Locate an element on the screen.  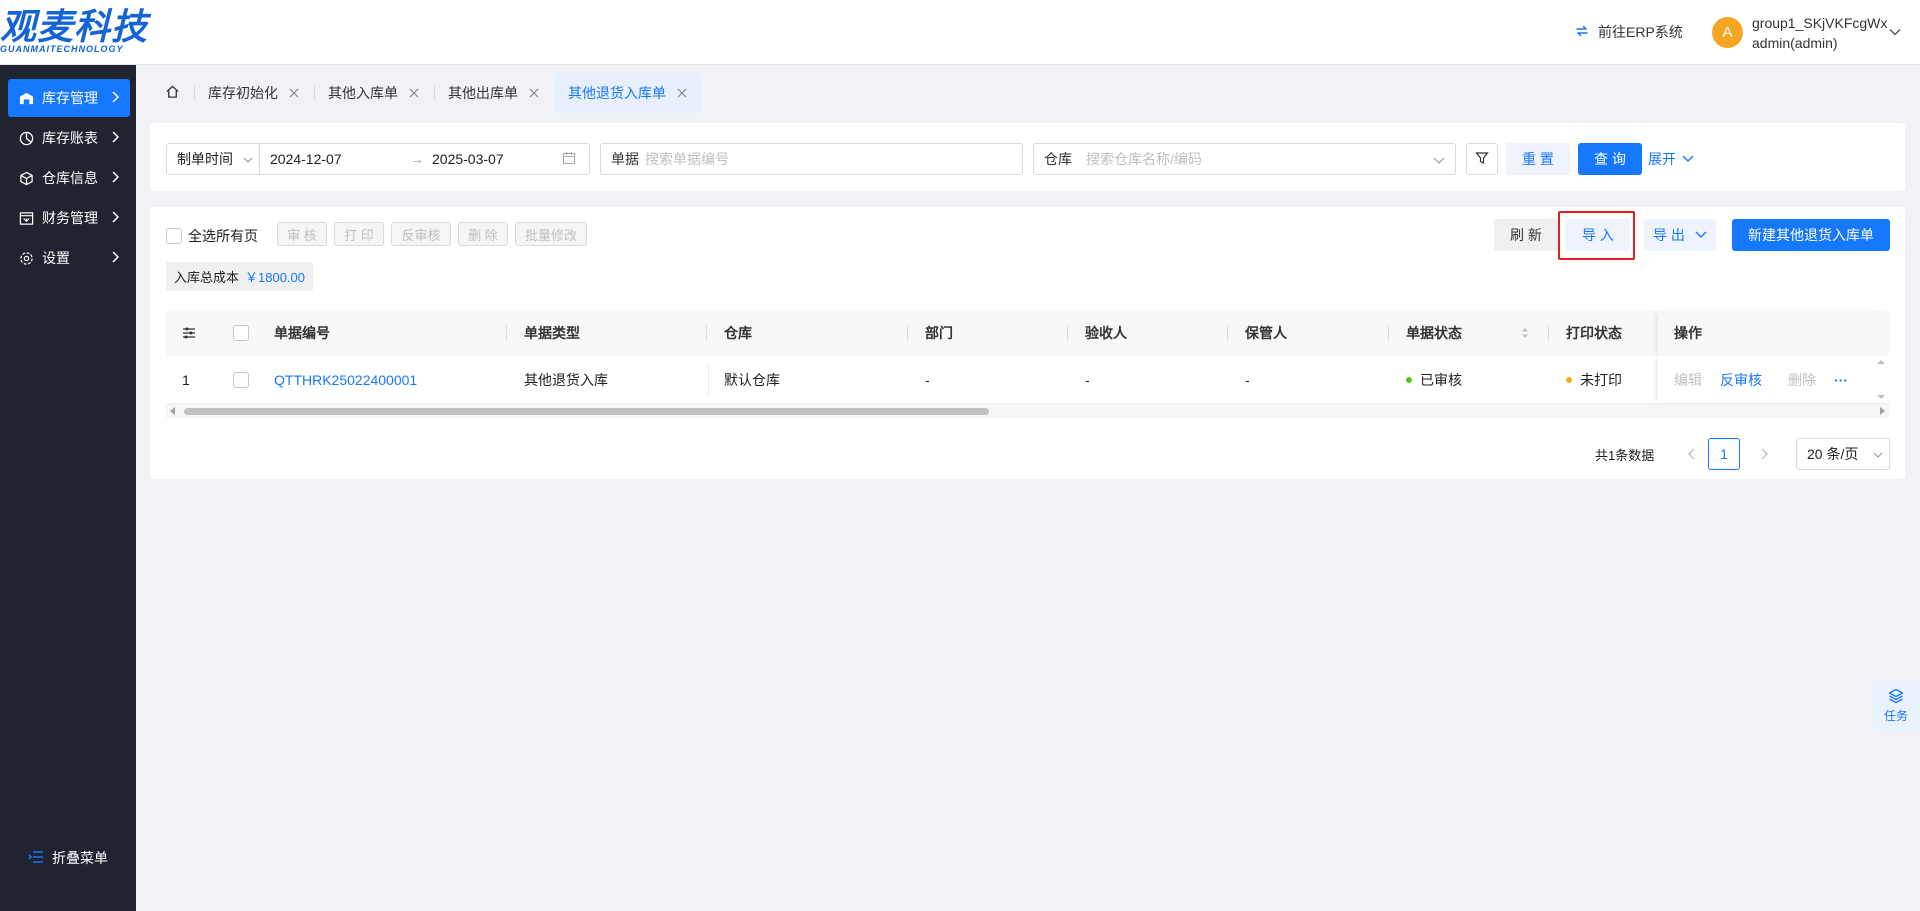
sidebar-item-inventory: 库存管理 is located at coordinates (69, 98).